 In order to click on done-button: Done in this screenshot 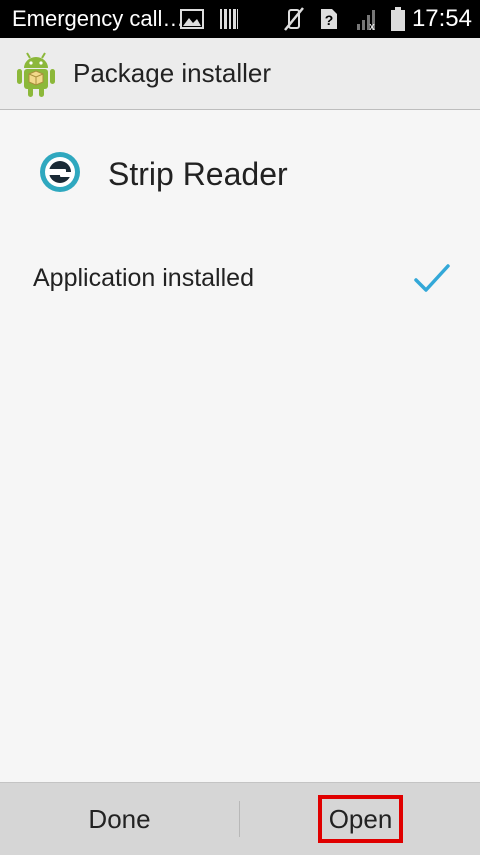, I will do `click(119, 819)`.